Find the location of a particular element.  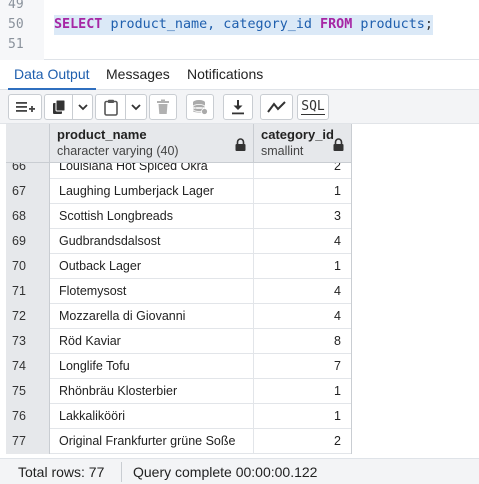

save-data-button is located at coordinates (200, 107).